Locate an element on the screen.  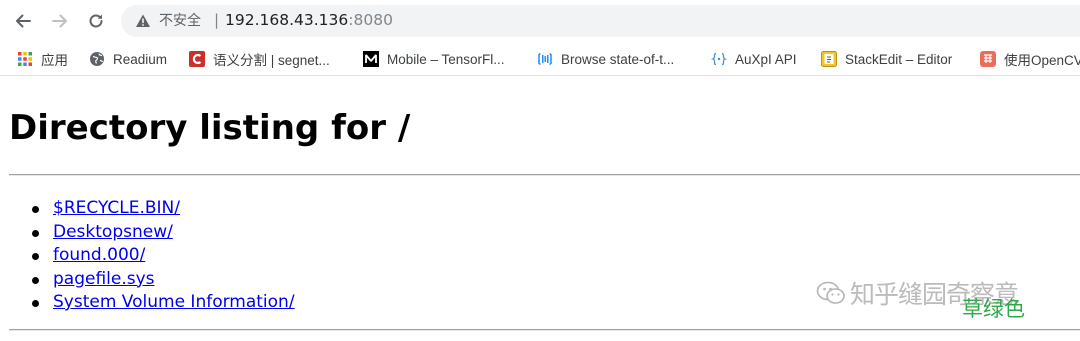
divider-bottom is located at coordinates (544, 330).